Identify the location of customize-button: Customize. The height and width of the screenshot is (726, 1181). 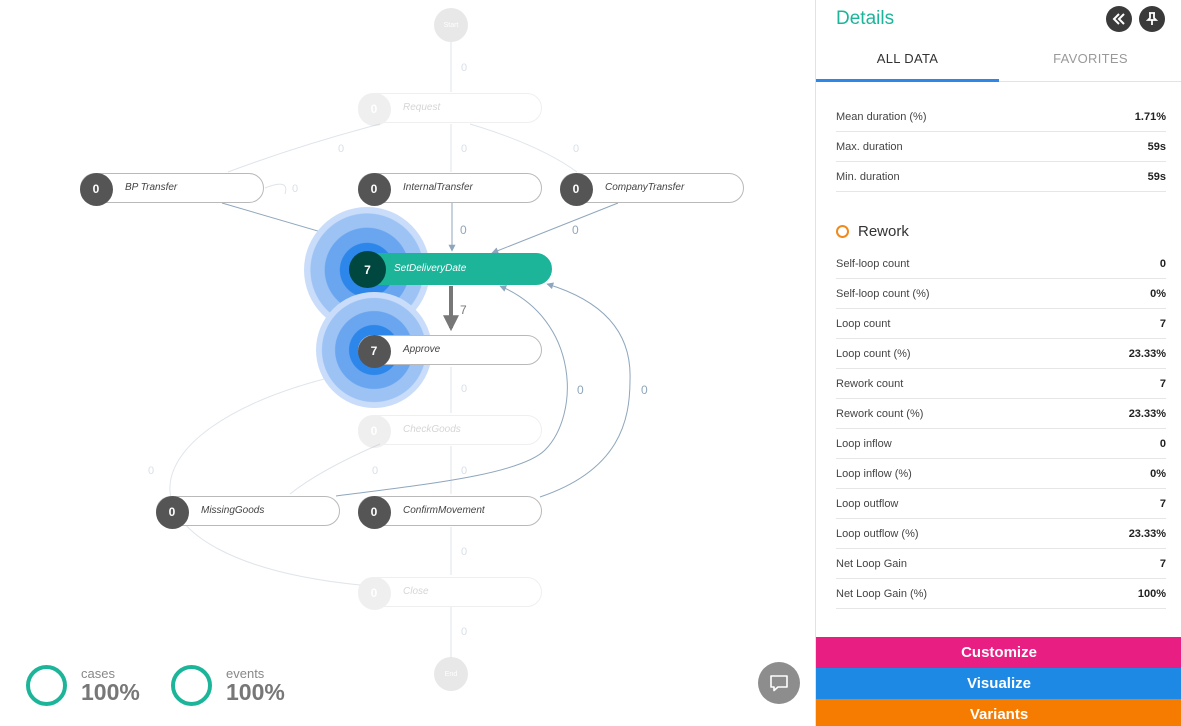
(998, 652).